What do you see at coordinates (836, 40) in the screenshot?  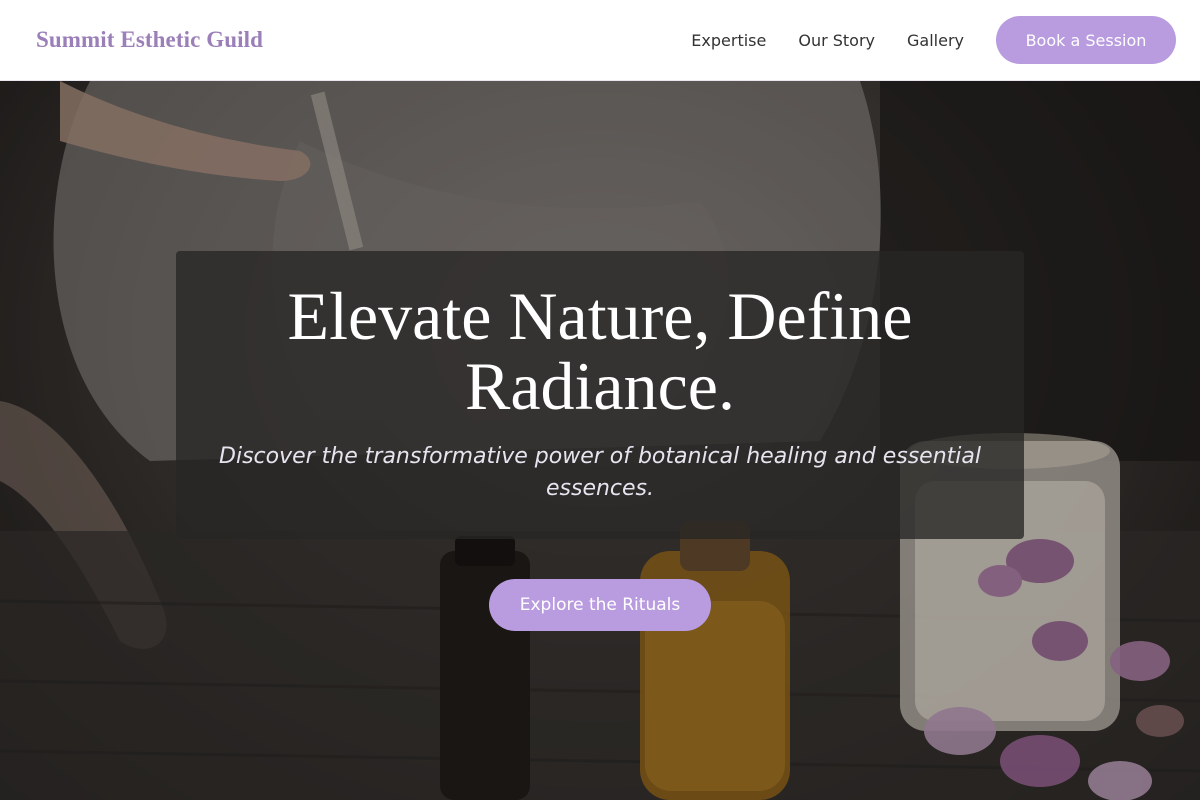 I see `nav-link-our-story: Our Story` at bounding box center [836, 40].